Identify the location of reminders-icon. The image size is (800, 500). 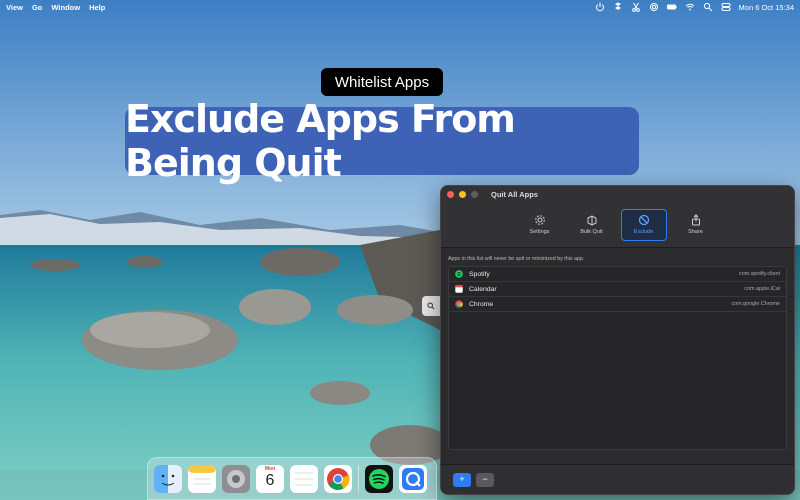
(304, 478).